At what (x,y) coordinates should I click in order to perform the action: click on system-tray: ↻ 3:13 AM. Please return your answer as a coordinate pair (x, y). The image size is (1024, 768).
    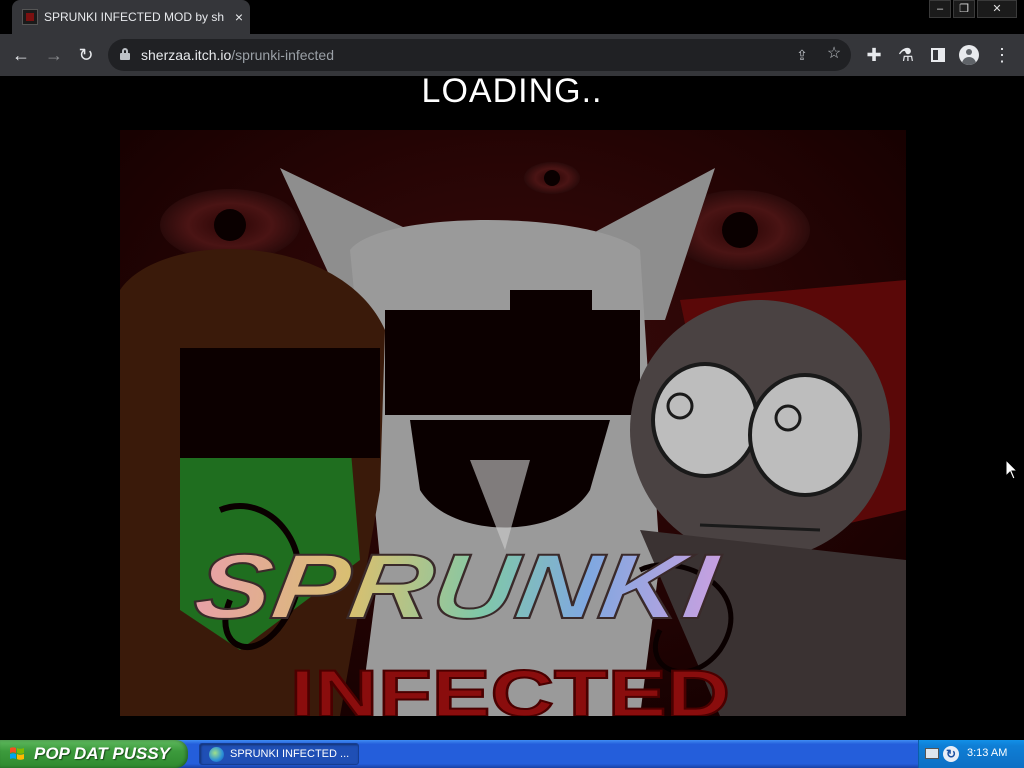
    Looking at the image, I should click on (971, 754).